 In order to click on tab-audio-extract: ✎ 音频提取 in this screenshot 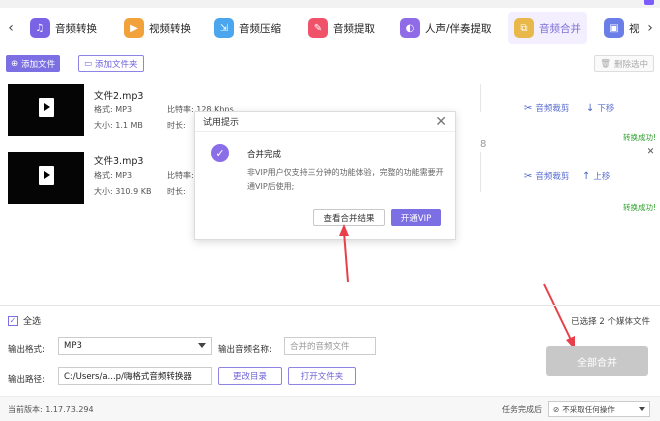, I will do `click(341, 28)`.